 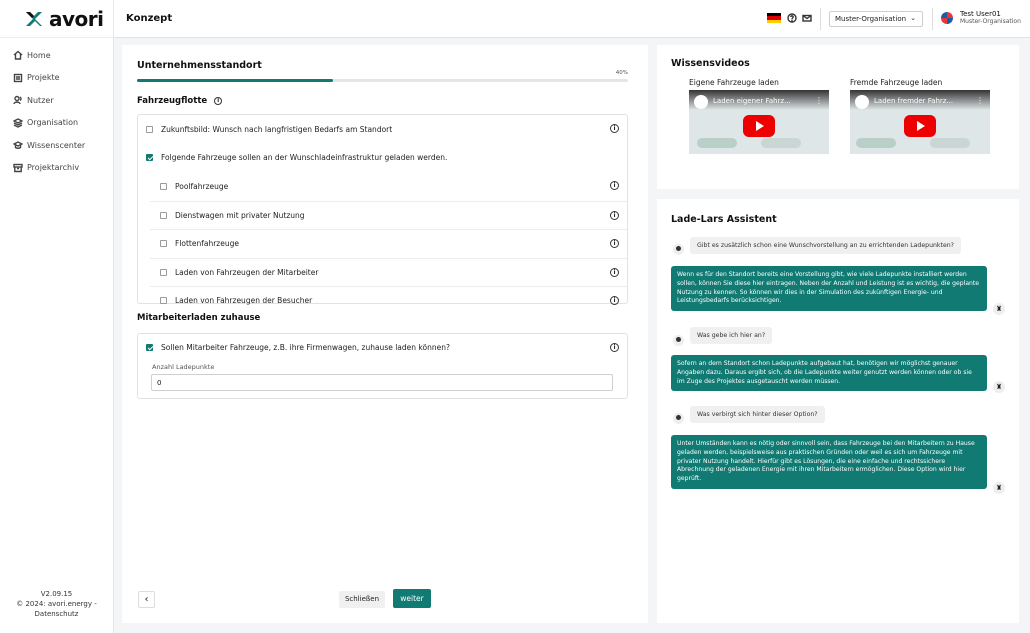 I want to click on copyright-label: © 2024: avori.energy -, so click(x=56, y=604).